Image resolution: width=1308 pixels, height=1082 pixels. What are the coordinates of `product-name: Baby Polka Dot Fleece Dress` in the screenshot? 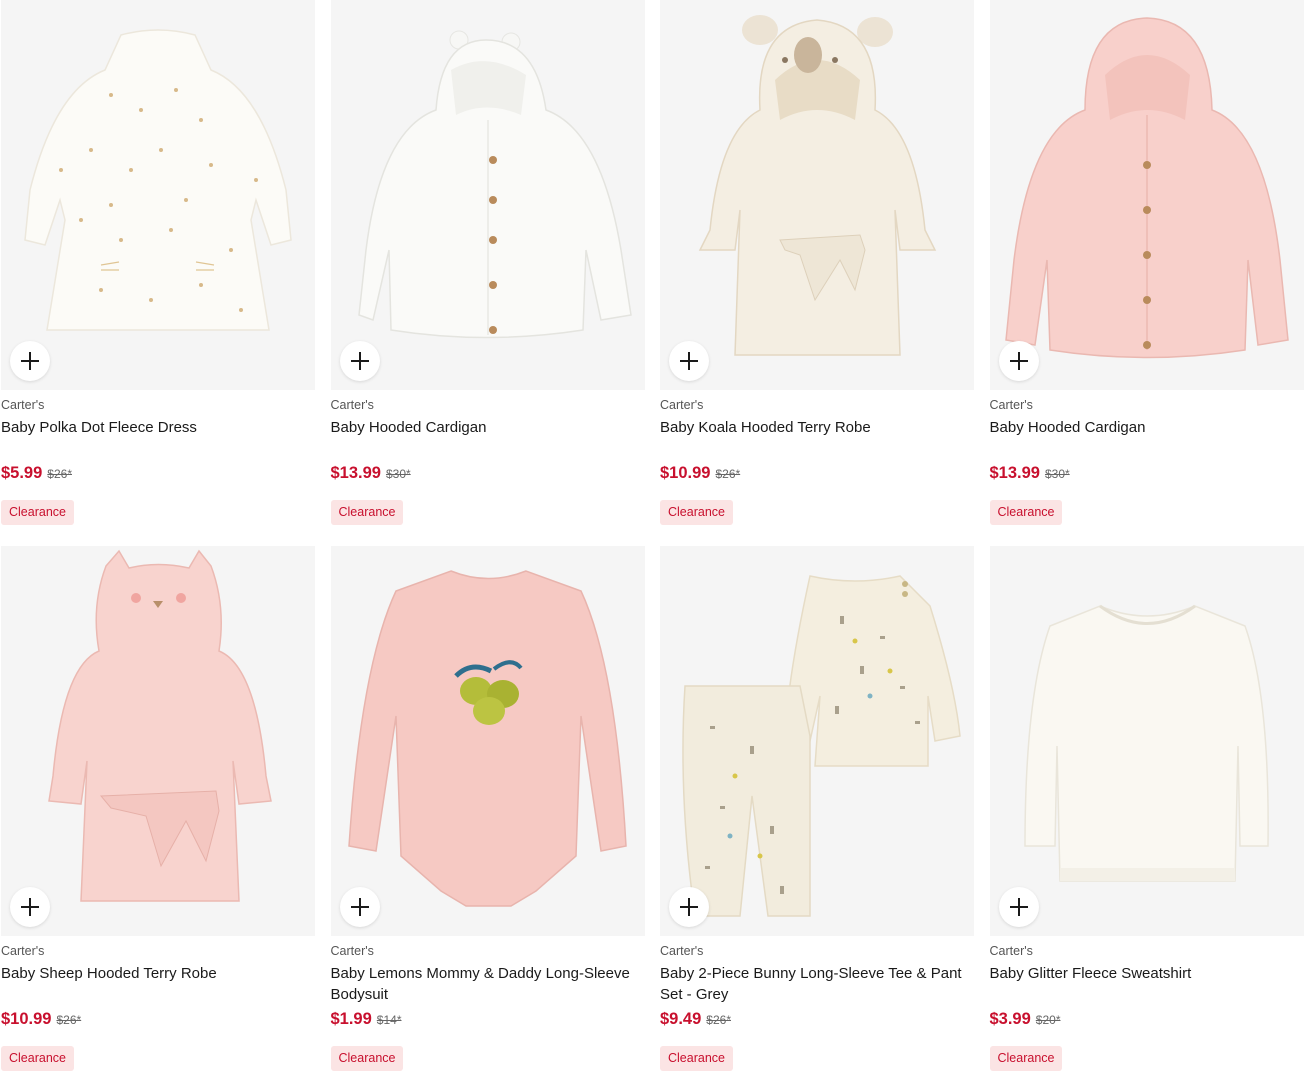 It's located at (158, 438).